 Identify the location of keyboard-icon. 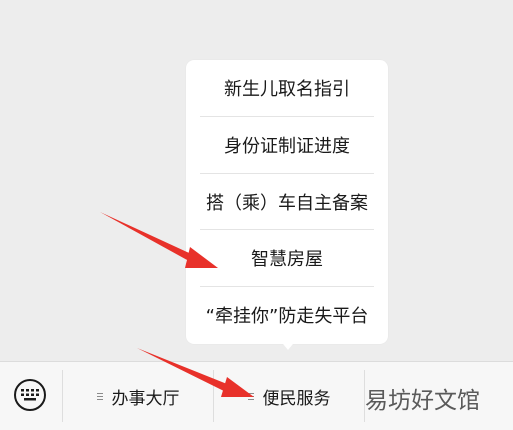
(30, 395).